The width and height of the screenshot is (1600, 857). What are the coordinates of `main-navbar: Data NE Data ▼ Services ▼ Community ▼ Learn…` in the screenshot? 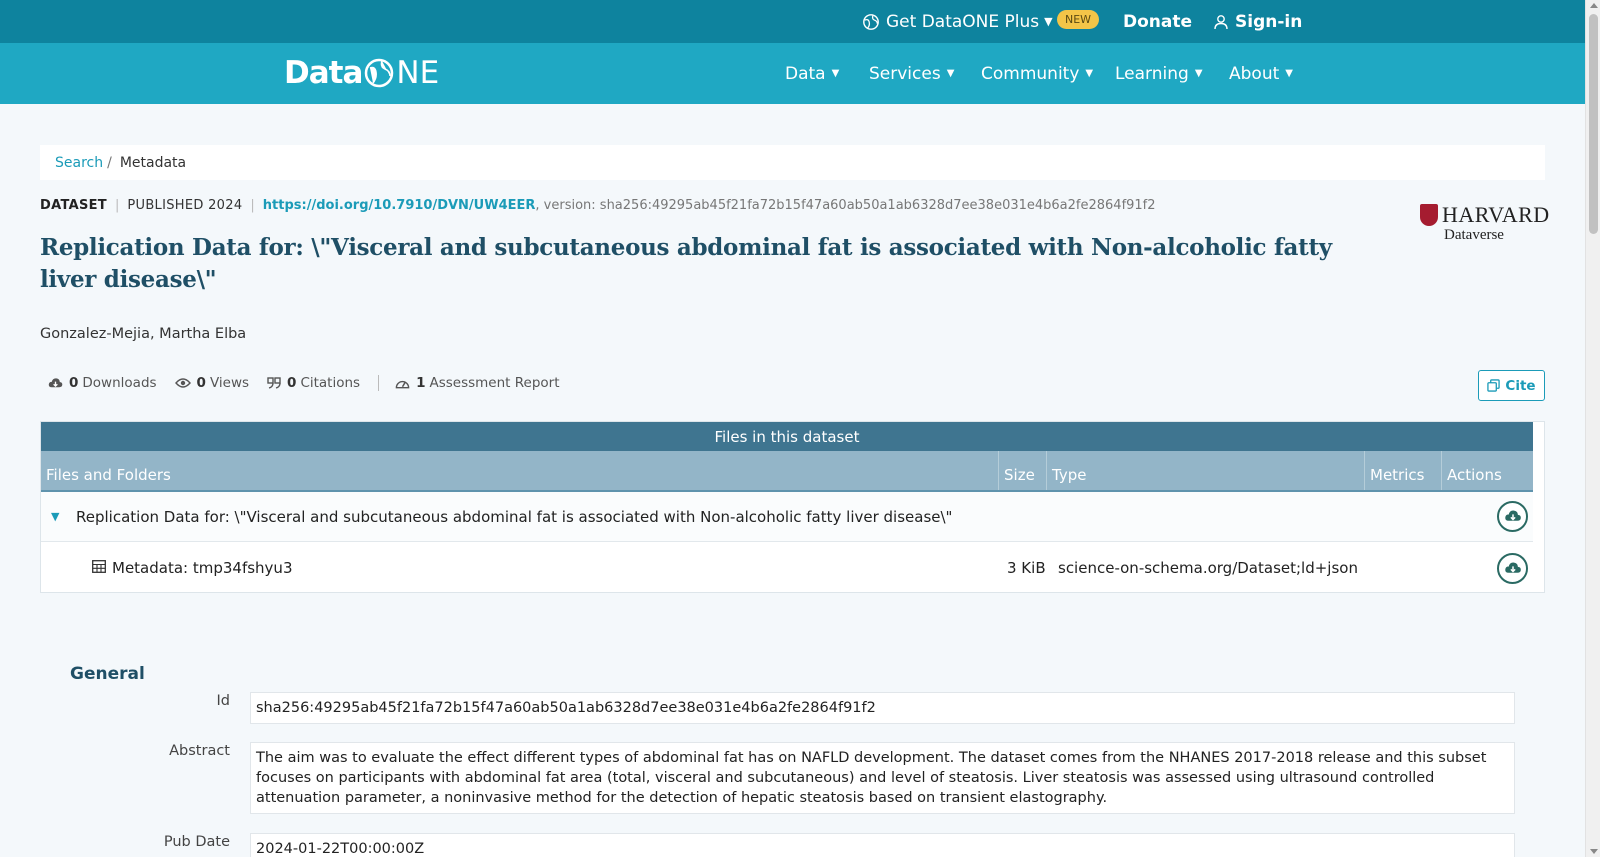 It's located at (792, 73).